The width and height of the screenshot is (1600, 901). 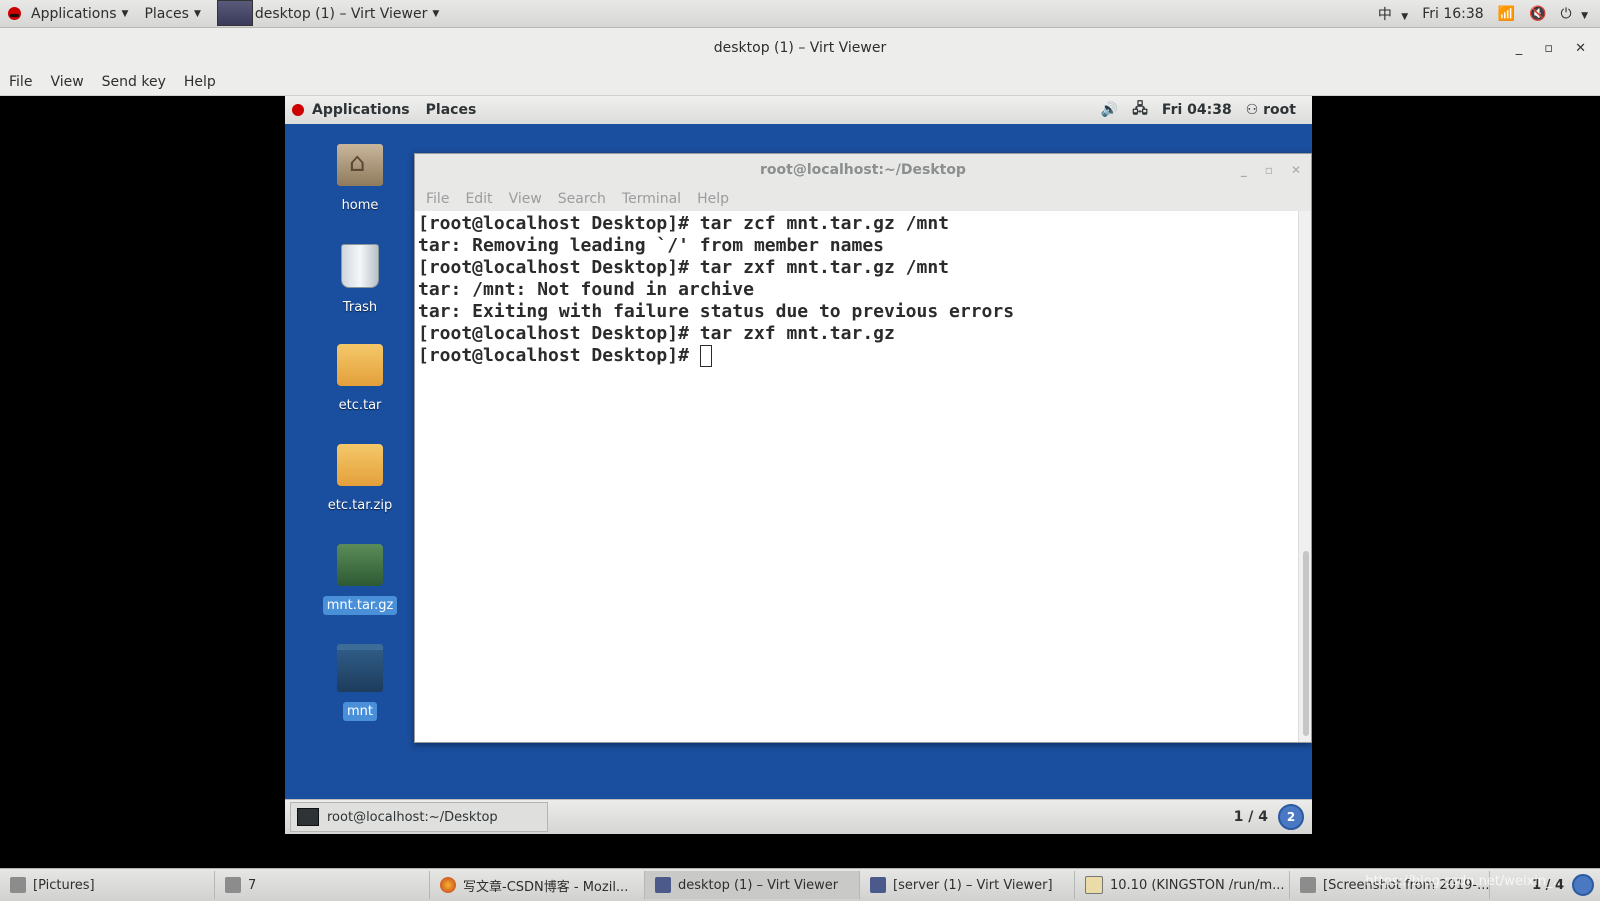 What do you see at coordinates (341, 13) in the screenshot?
I see `window-label: desktop (1) – Virt Viewer` at bounding box center [341, 13].